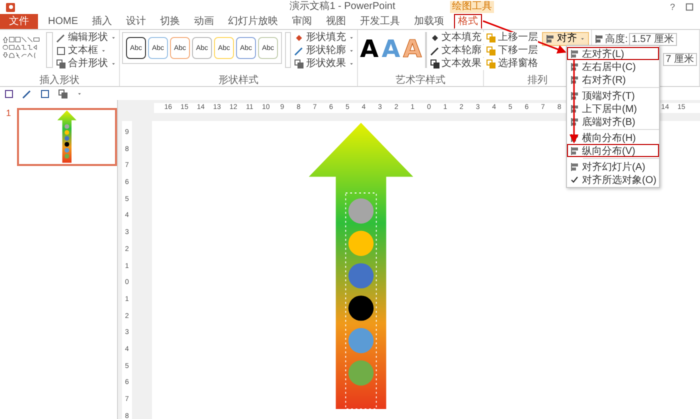 This screenshot has height=419, width=700. Describe the element at coordinates (613, 121) in the screenshot. I see `menu-item: 底端对齐(B)` at that location.